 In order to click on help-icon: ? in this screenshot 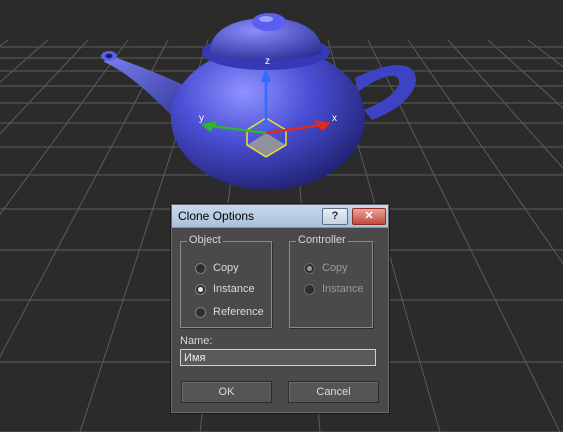, I will do `click(335, 216)`.